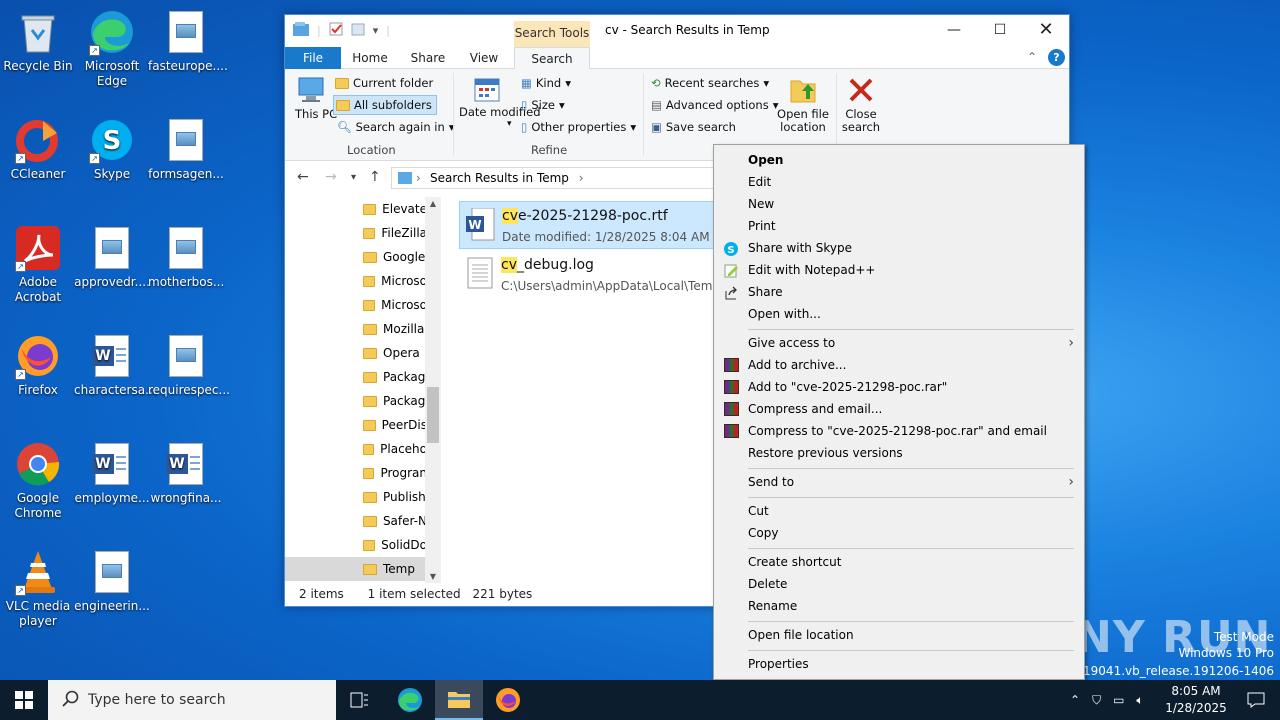 The image size is (1280, 720). Describe the element at coordinates (396, 127) in the screenshot. I see `search-again-in-button: 🔍︎ Search again in ▾` at that location.